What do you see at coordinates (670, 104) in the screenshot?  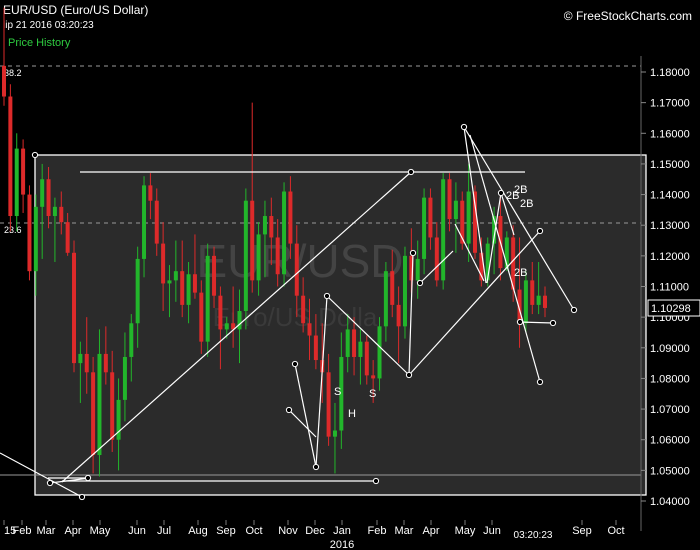 I see `y-tick-label: 1.17000` at bounding box center [670, 104].